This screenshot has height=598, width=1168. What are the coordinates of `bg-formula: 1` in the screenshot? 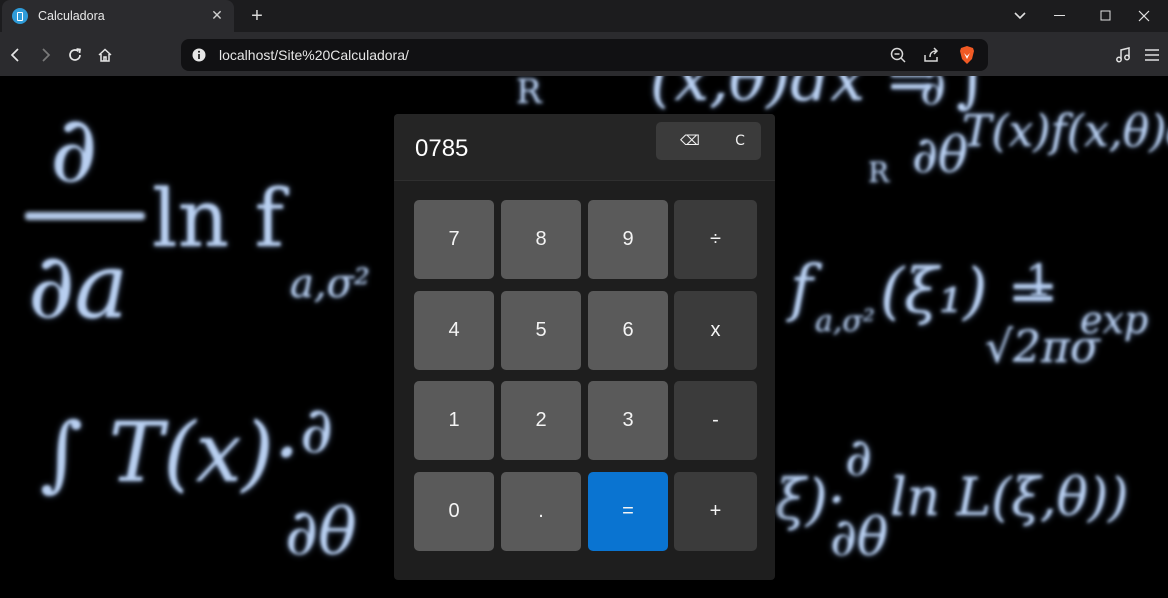 It's located at (1039, 281).